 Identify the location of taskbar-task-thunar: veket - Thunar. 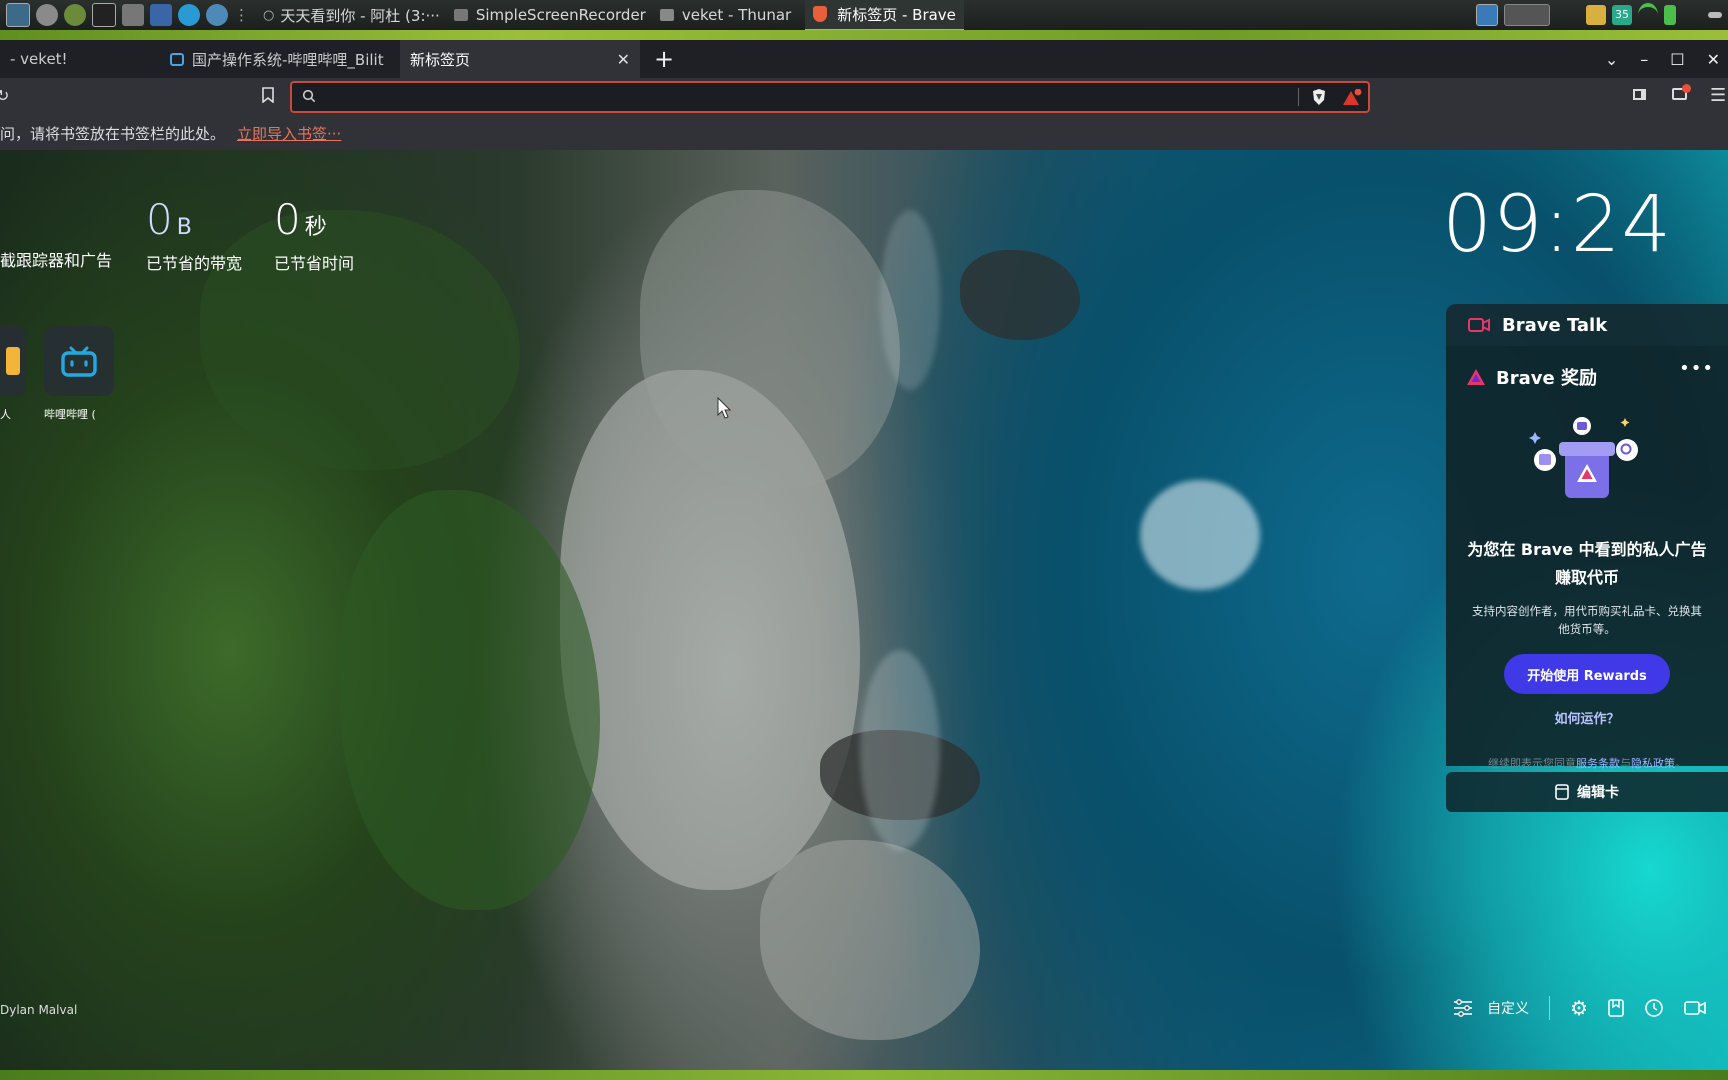
(725, 15).